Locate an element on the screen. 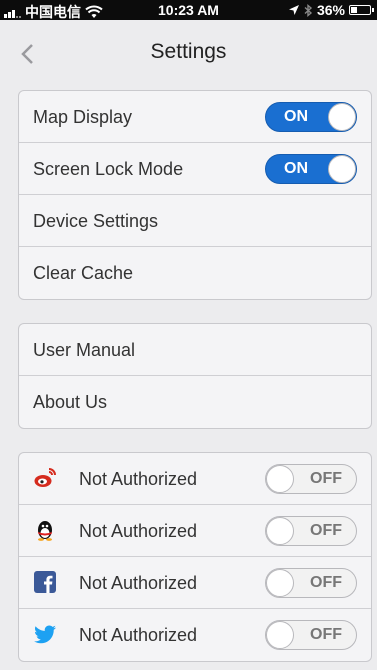 This screenshot has width=377, height=670. twitter-auth-toggle: OFF is located at coordinates (311, 635).